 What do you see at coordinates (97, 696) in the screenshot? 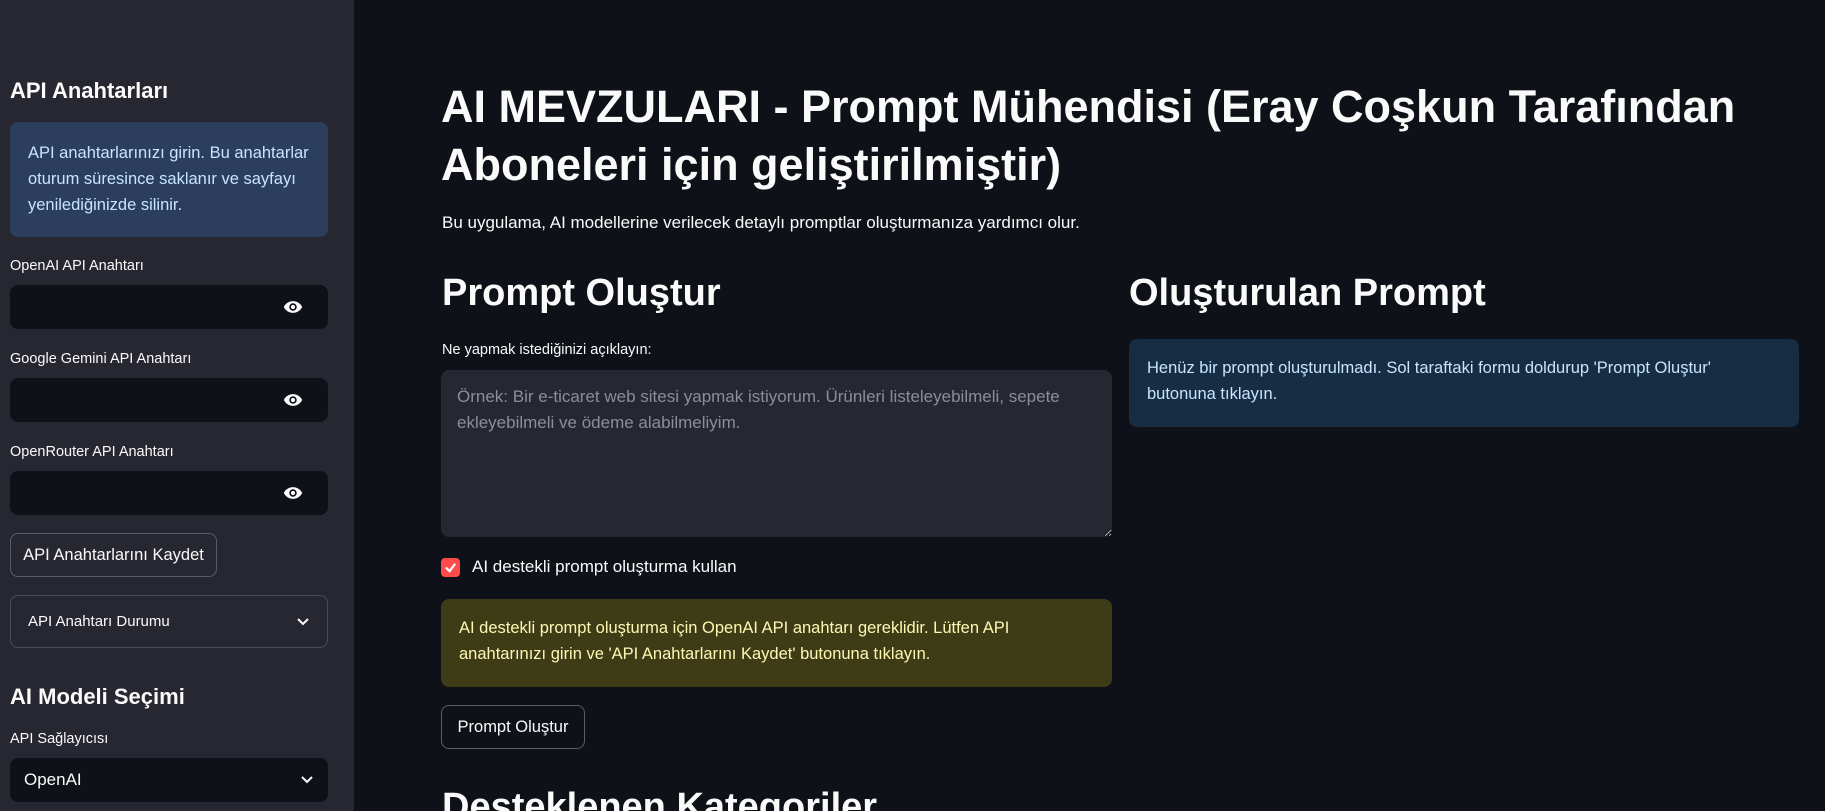
I see `model-selection-heading: AI Modeli Seçimi` at bounding box center [97, 696].